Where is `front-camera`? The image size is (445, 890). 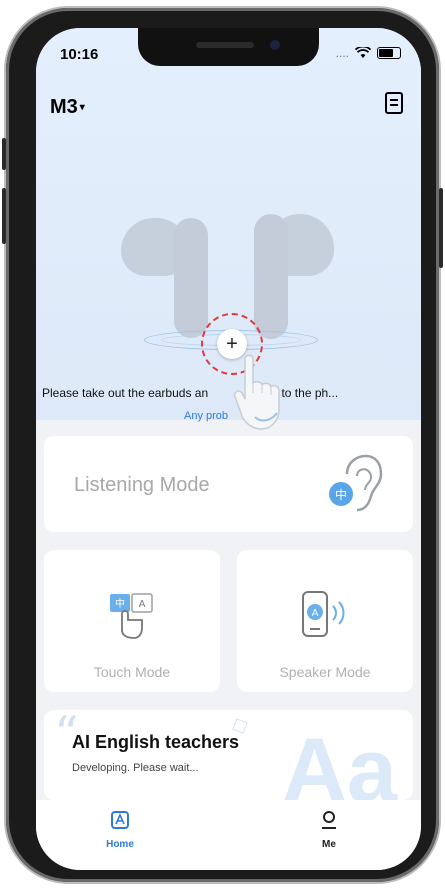 front-camera is located at coordinates (275, 45).